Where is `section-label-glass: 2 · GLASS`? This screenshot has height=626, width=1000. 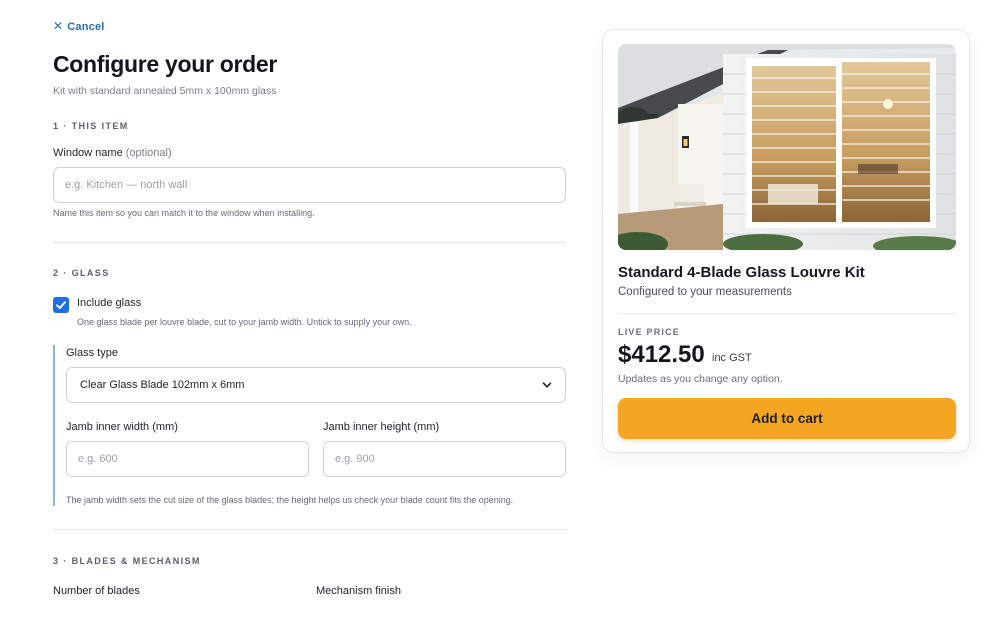 section-label-glass: 2 · GLASS is located at coordinates (81, 273).